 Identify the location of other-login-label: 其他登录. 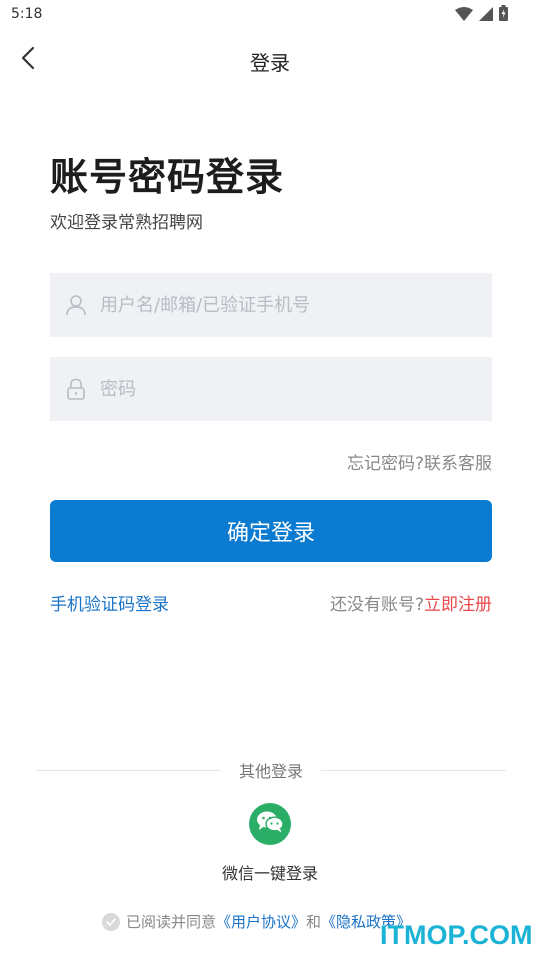
(271, 771).